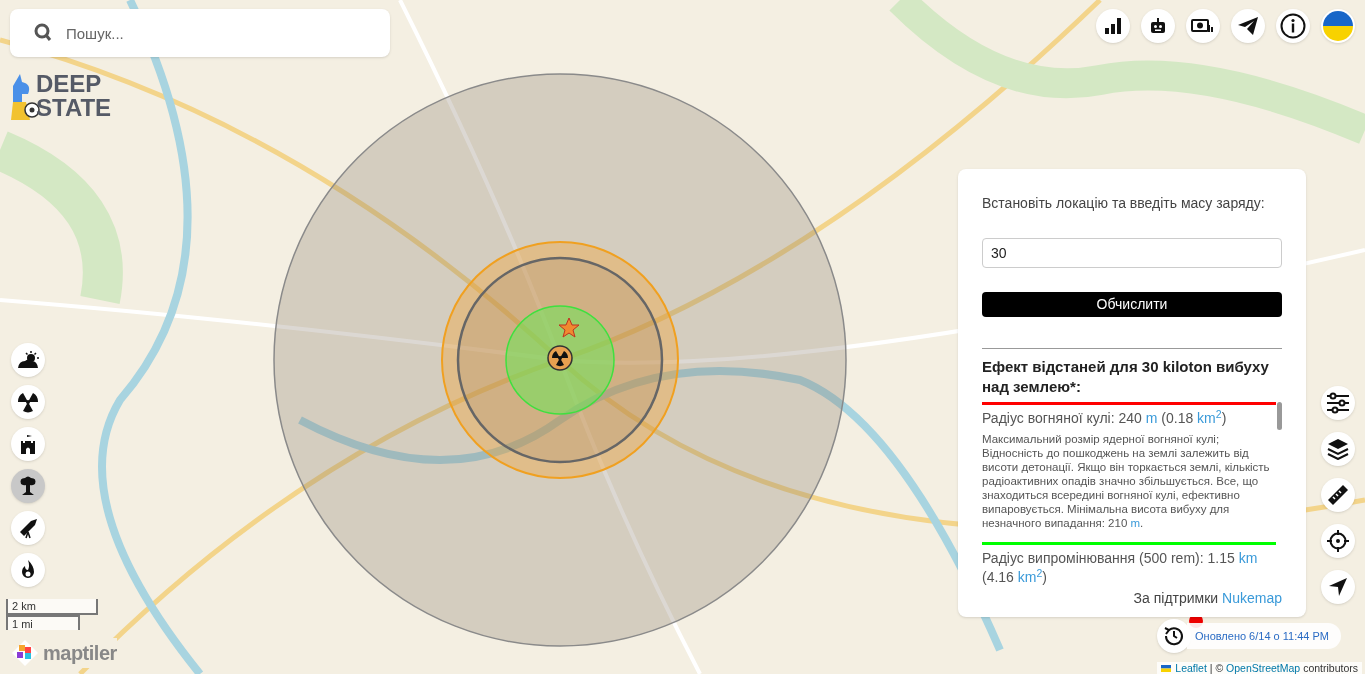 The image size is (1365, 674). What do you see at coordinates (74, 108) in the screenshot?
I see `logo-text: STATE` at bounding box center [74, 108].